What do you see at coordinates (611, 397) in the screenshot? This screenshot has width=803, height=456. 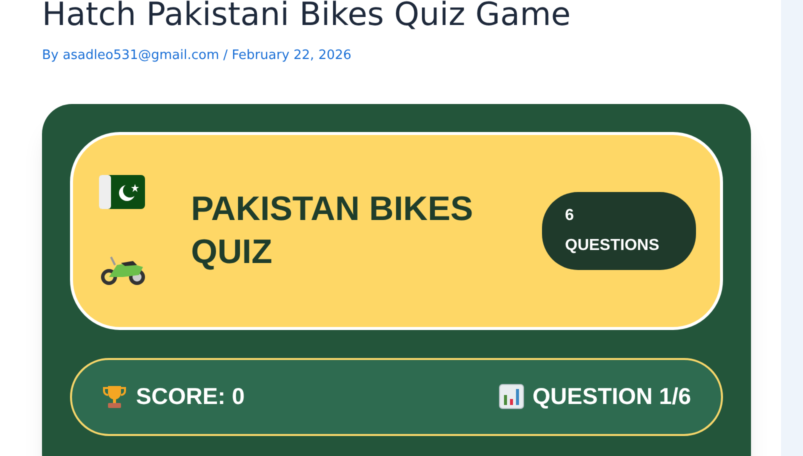 I see `question-counter: QUESTION 1/6` at bounding box center [611, 397].